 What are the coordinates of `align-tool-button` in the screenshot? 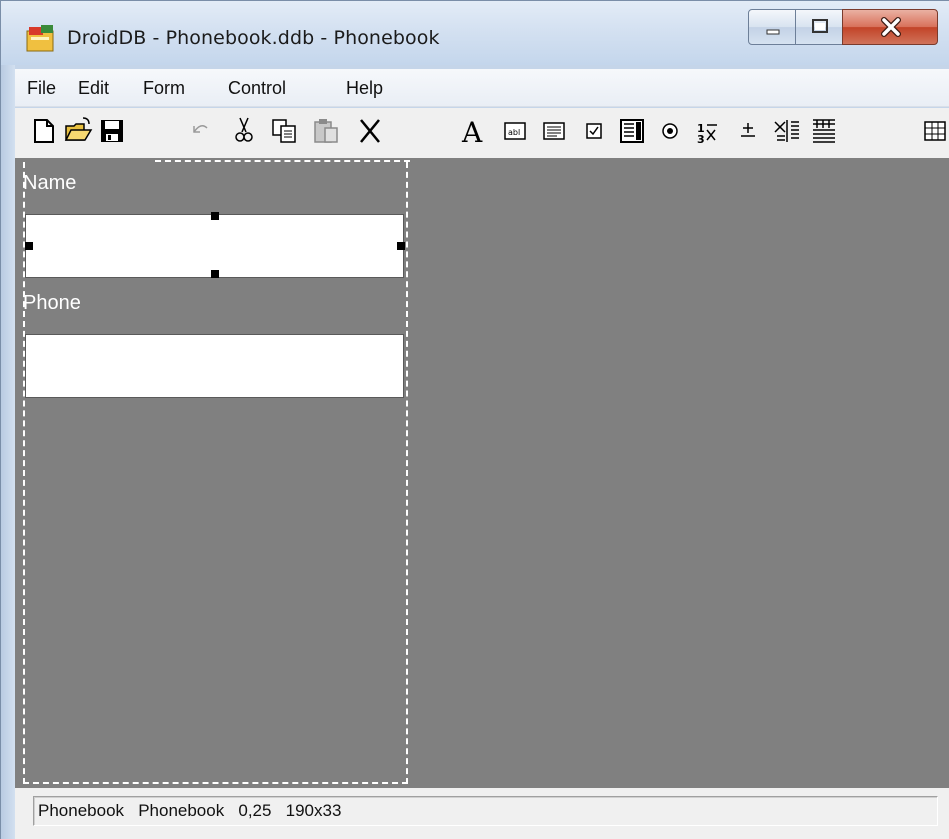 It's located at (786, 130).